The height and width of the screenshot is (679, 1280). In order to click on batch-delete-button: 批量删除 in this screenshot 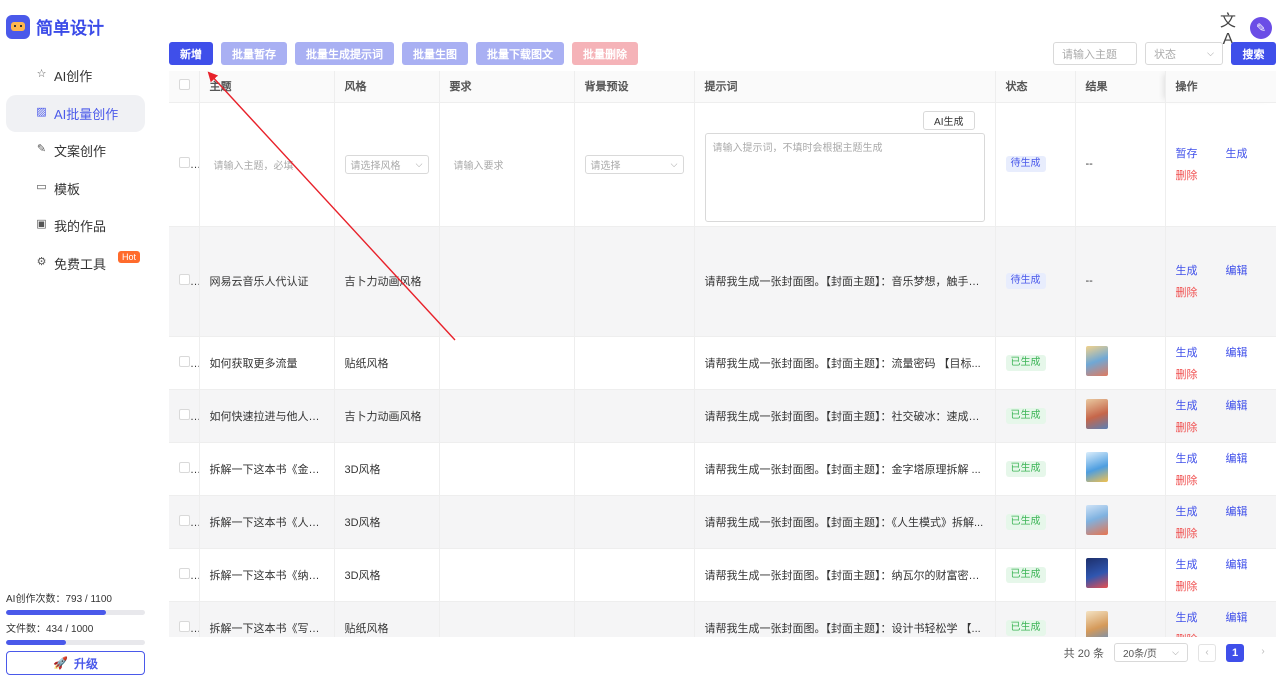, I will do `click(605, 53)`.